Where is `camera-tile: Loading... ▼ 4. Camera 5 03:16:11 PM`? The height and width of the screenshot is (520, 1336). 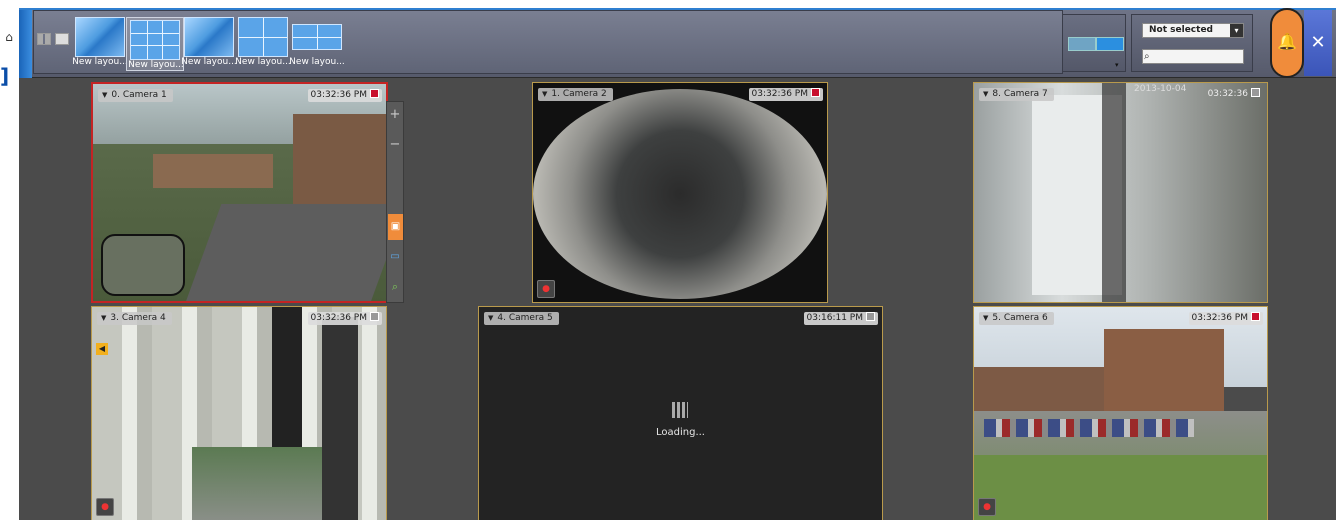
camera-tile: Loading... ▼ 4. Camera 5 03:16:11 PM is located at coordinates (680, 413).